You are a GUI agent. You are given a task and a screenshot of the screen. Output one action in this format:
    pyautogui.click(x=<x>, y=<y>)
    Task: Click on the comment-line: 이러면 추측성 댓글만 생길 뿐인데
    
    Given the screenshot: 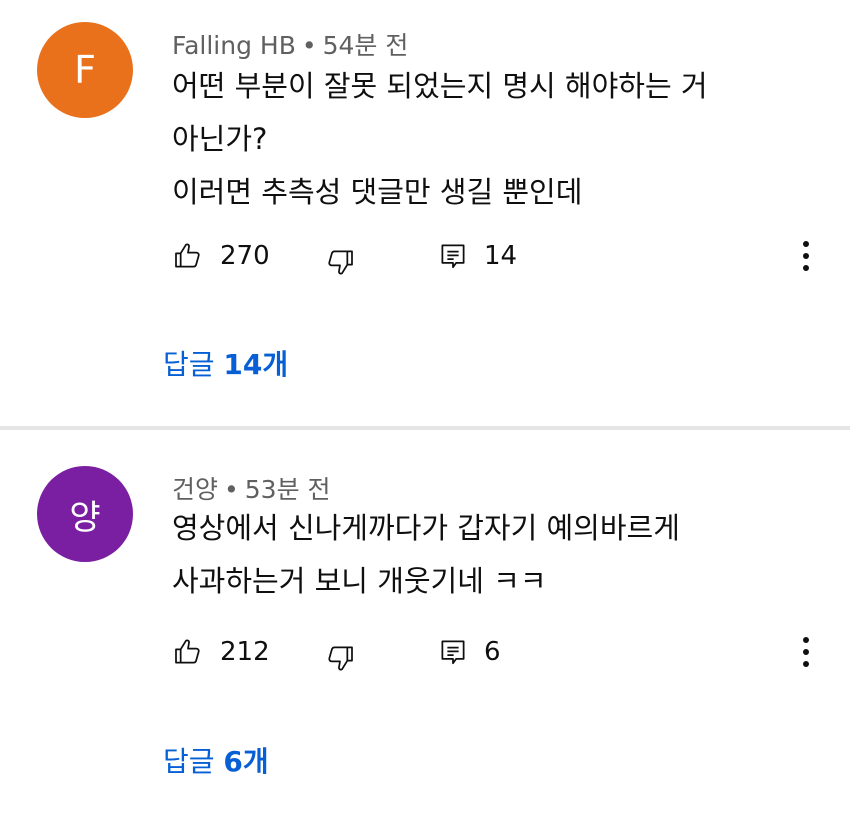 What is the action you would take?
    pyautogui.click(x=377, y=192)
    